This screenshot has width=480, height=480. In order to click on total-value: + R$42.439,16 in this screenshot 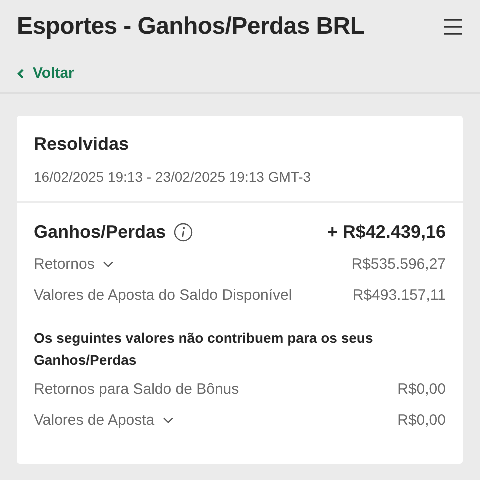, I will do `click(386, 232)`.